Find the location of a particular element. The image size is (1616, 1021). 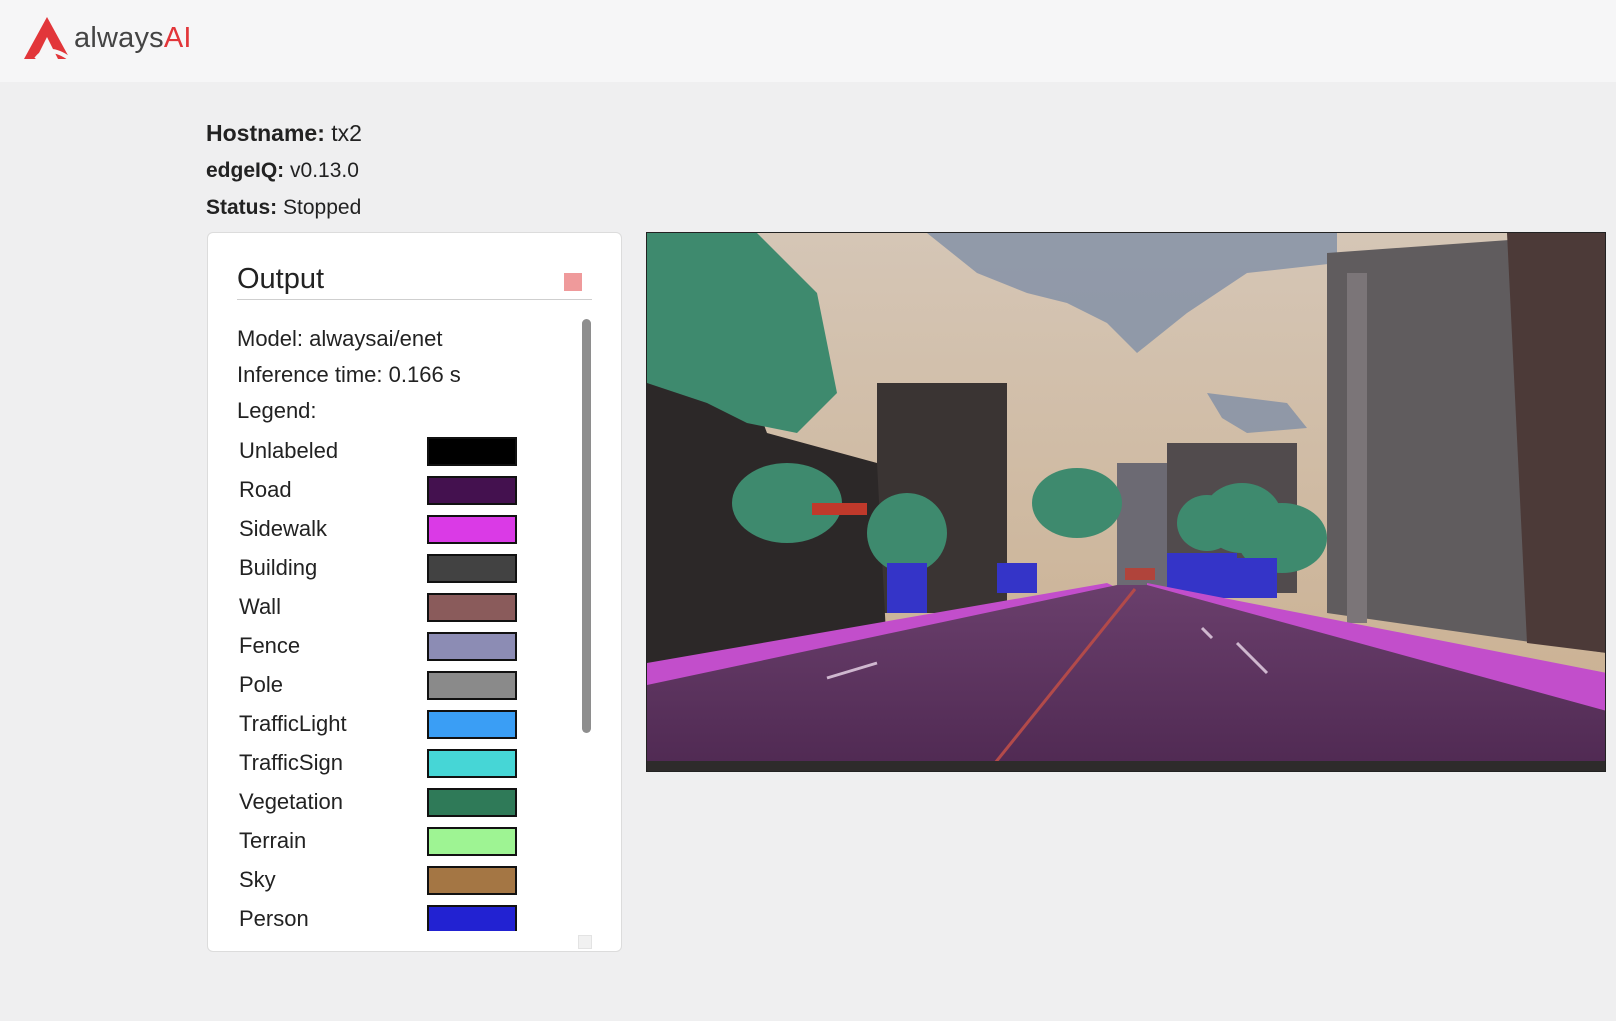

logo-text: alwaysAI is located at coordinates (133, 38).